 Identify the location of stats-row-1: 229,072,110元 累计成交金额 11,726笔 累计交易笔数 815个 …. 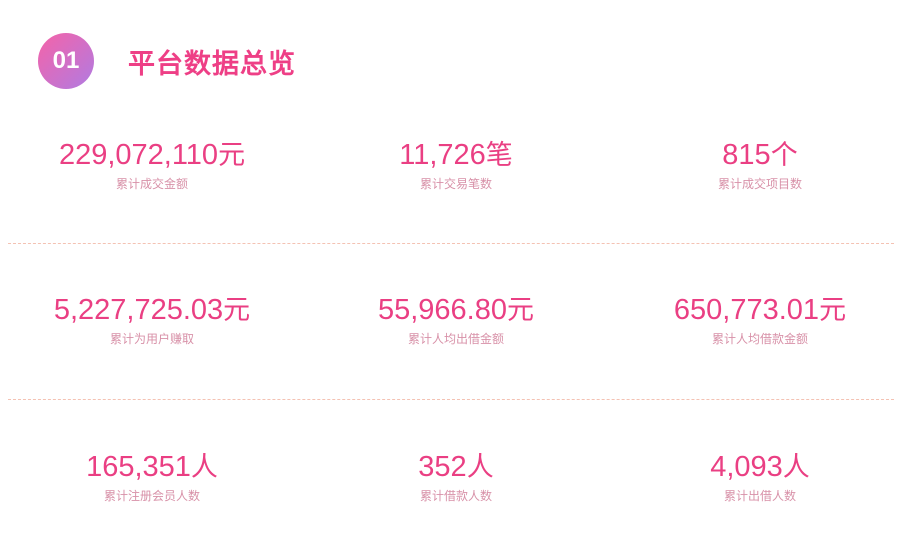
(456, 165).